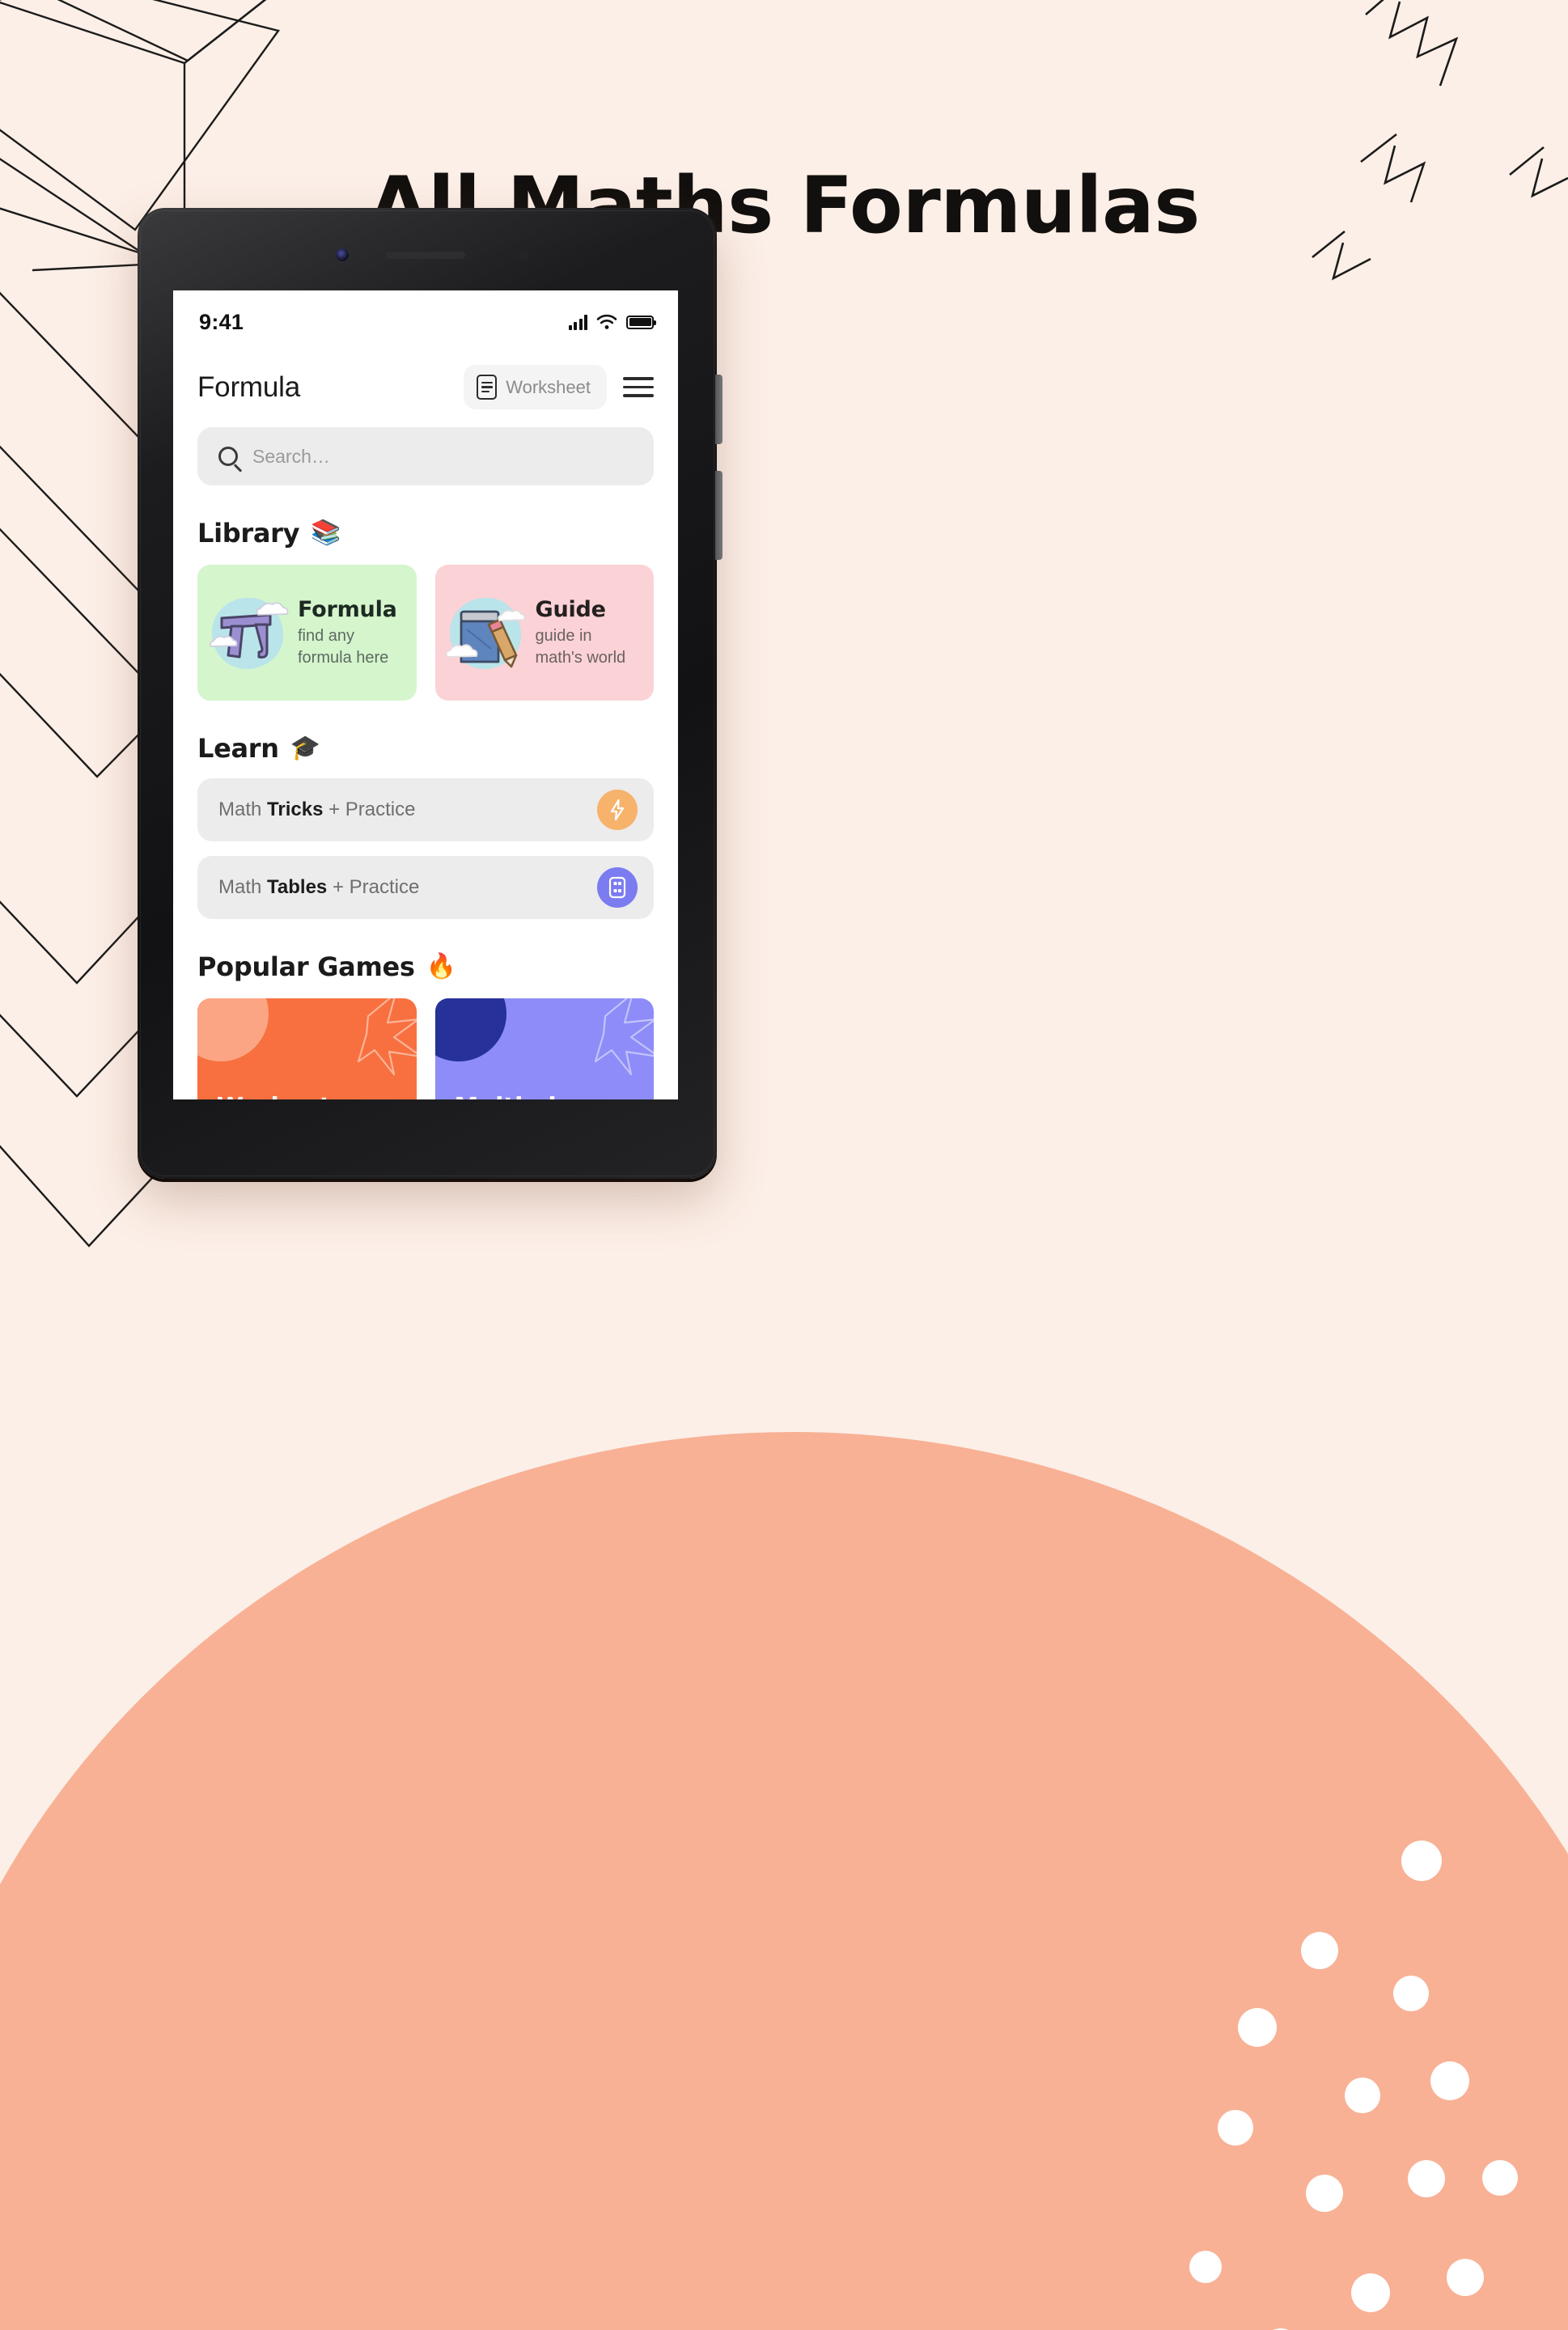  What do you see at coordinates (343, 255) in the screenshot?
I see `camera-lens-icon` at bounding box center [343, 255].